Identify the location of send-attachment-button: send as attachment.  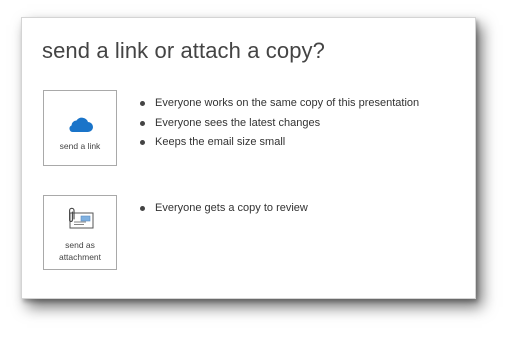
(80, 232).